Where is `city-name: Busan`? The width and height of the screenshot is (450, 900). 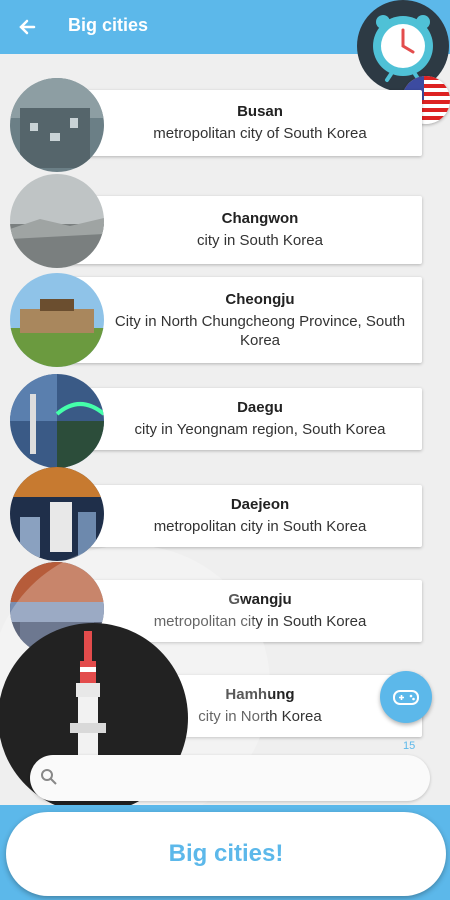 city-name: Busan is located at coordinates (260, 111).